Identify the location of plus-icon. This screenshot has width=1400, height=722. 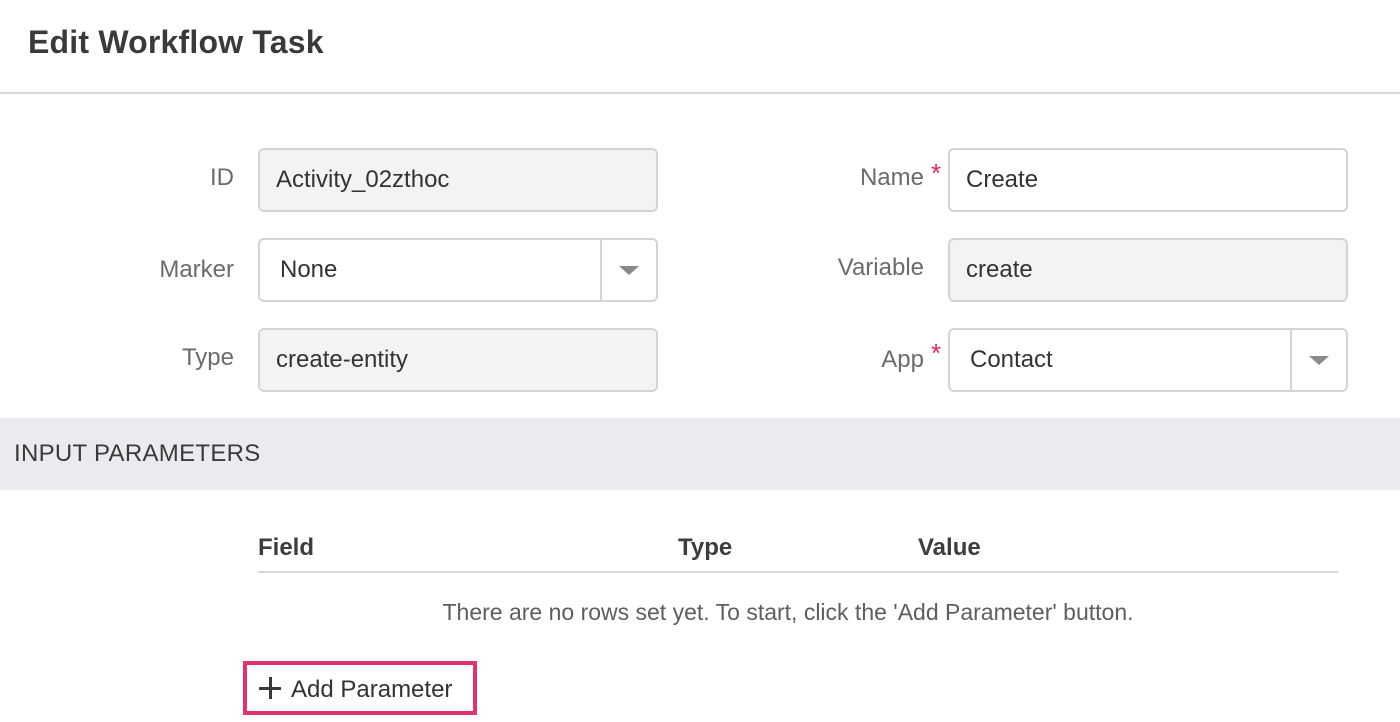
(272, 688).